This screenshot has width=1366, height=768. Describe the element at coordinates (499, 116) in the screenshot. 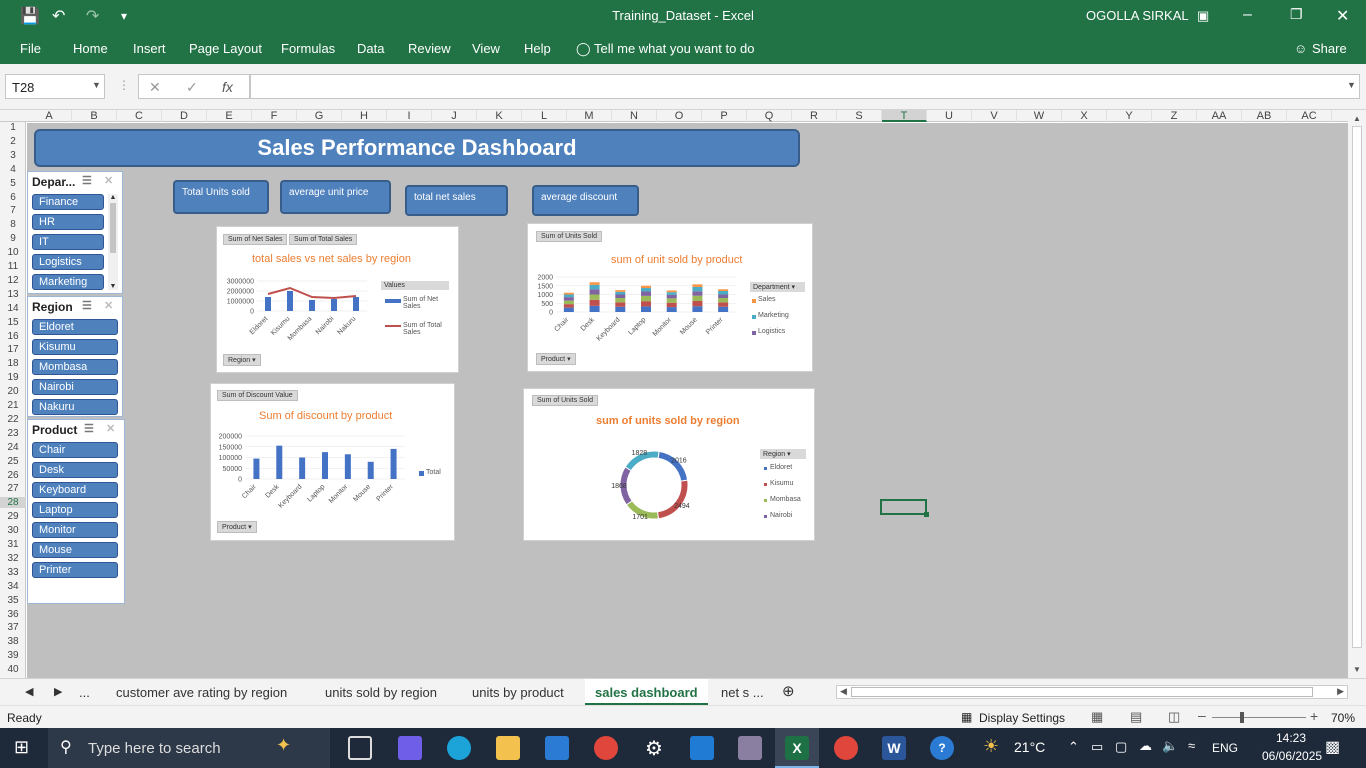

I see `column-header: K` at that location.